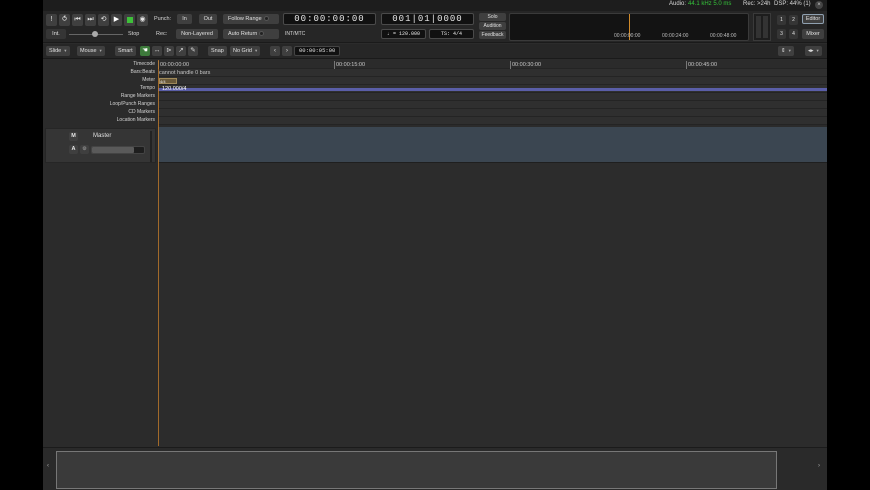 The image size is (870, 490). Describe the element at coordinates (492, 17) in the screenshot. I see `solo-button: Solo` at that location.